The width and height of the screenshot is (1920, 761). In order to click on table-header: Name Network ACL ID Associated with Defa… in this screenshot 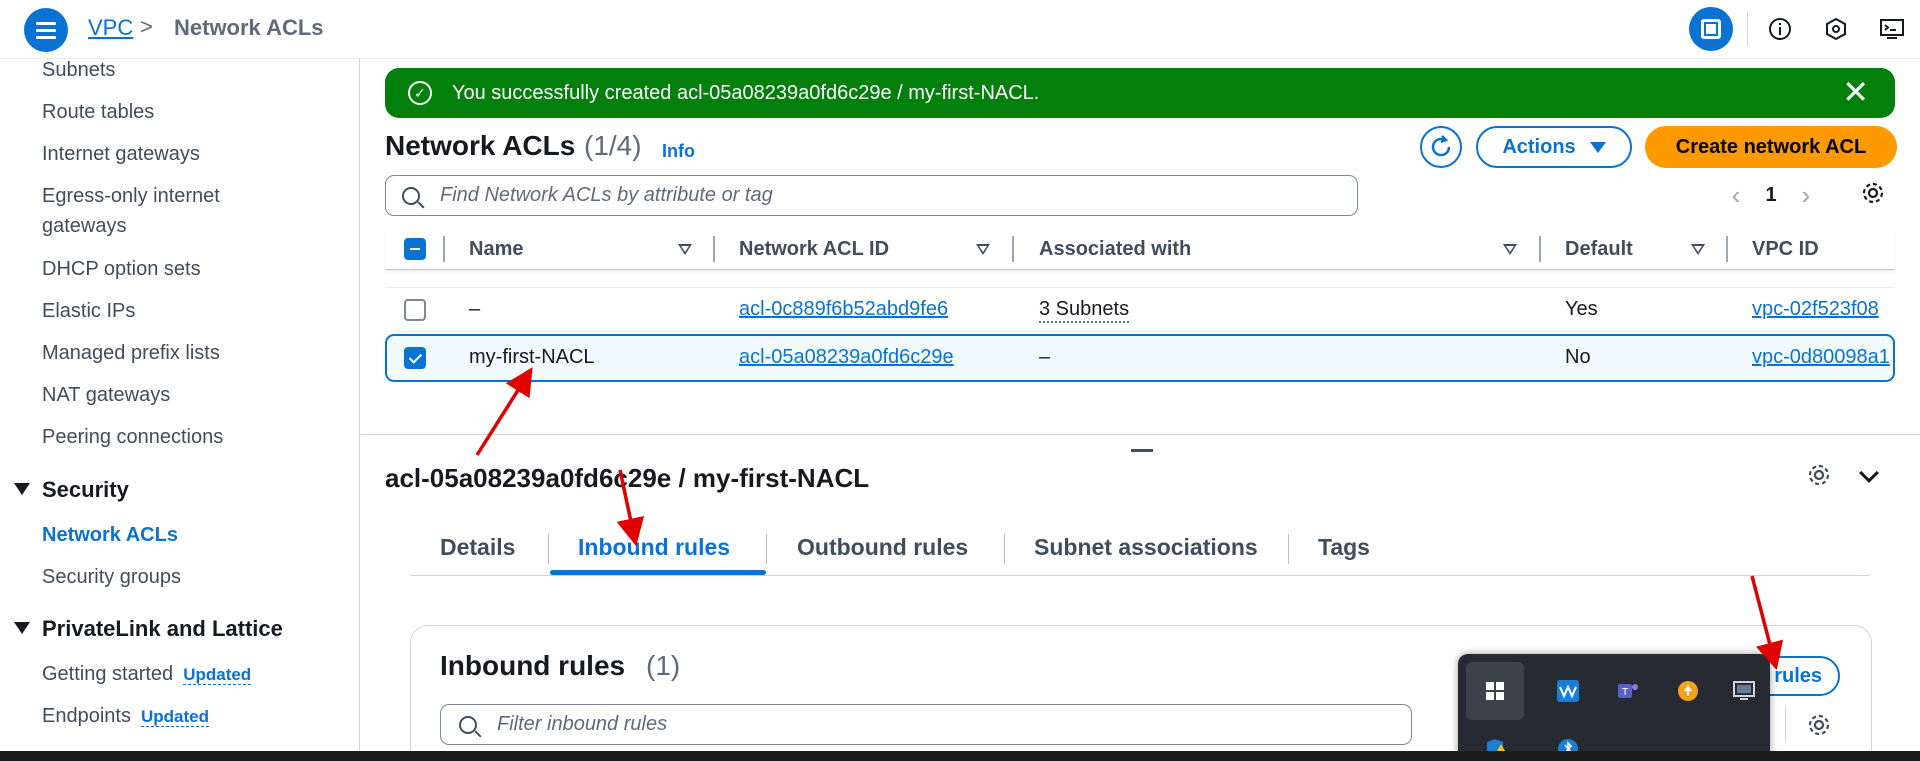, I will do `click(1140, 250)`.